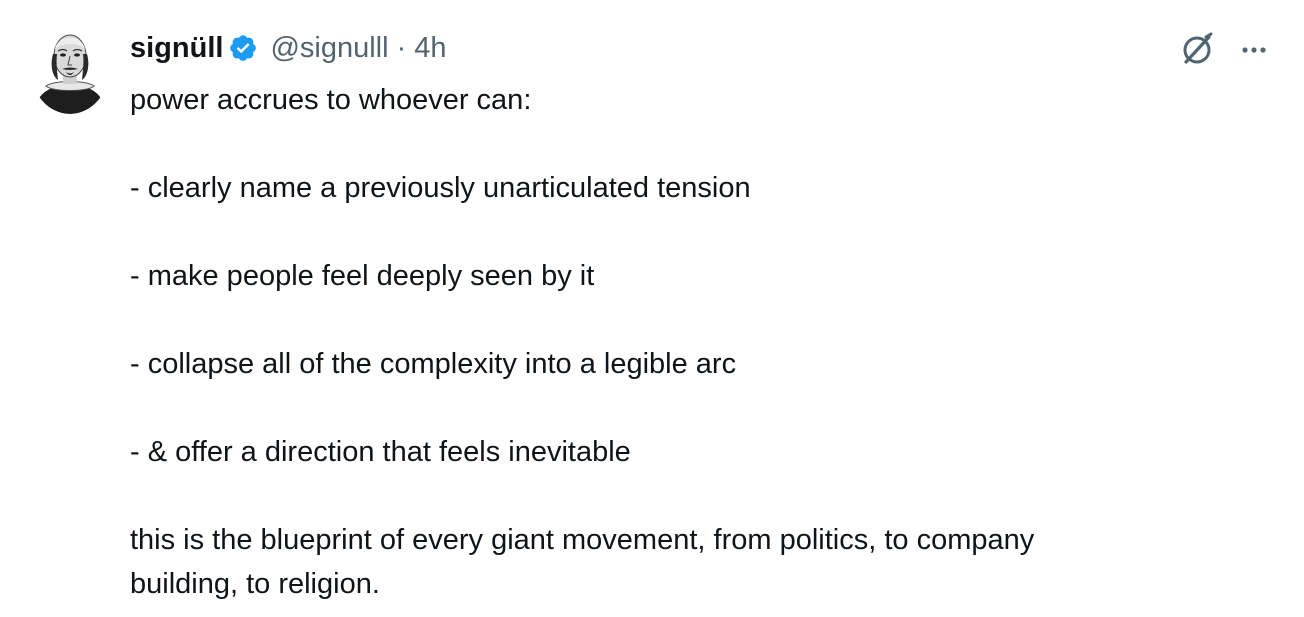 This screenshot has width=1304, height=617. I want to click on verified-badge-icon, so click(243, 48).